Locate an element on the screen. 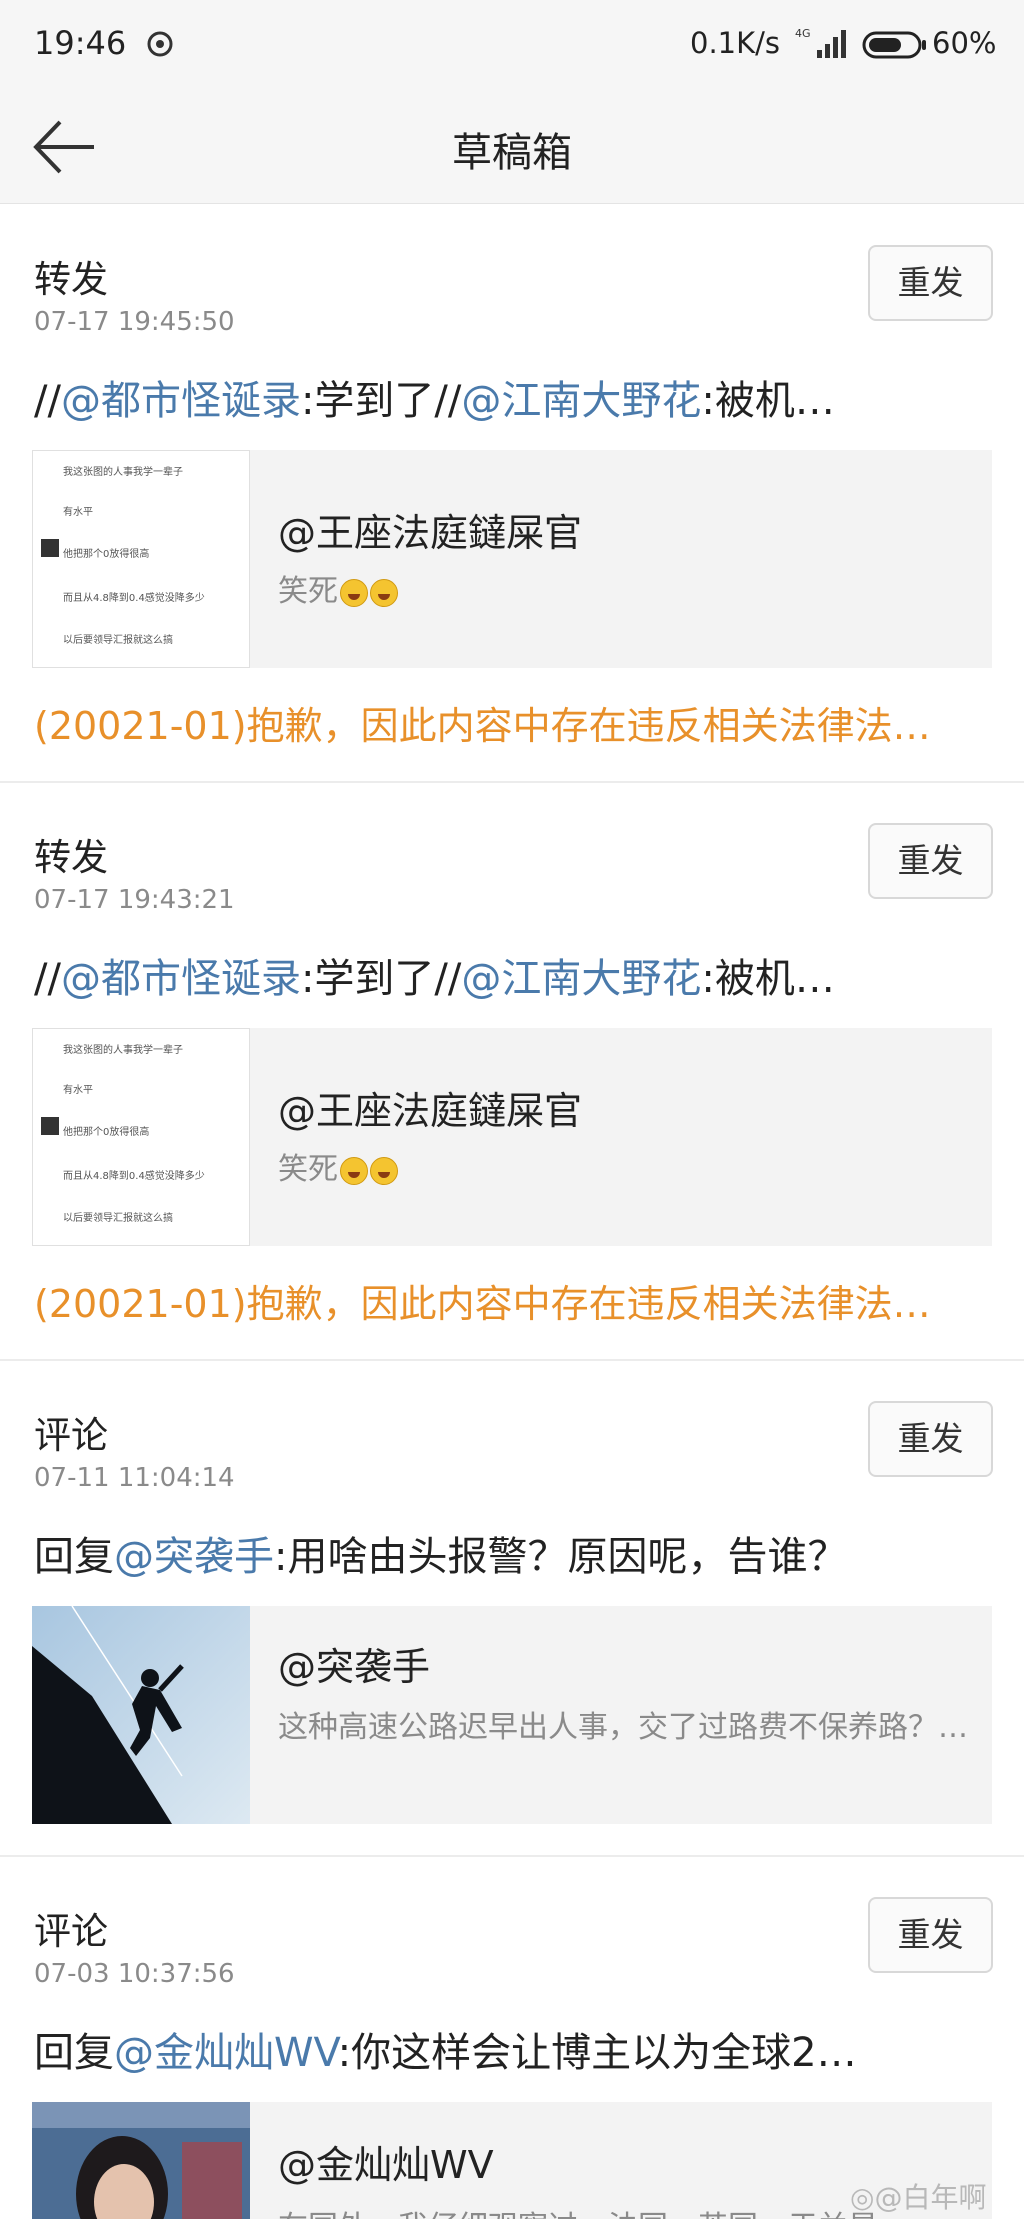 The height and width of the screenshot is (2219, 1024). signal-icon: 4G is located at coordinates (820, 42).